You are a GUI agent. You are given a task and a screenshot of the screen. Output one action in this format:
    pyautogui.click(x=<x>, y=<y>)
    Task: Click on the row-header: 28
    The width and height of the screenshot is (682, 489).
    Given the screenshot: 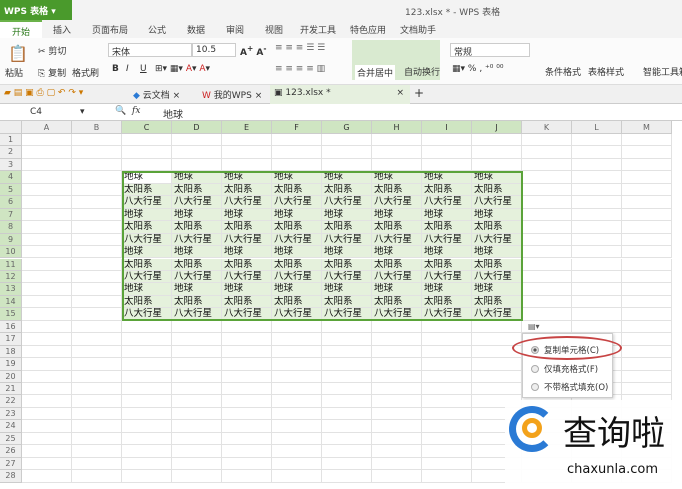 What is the action you would take?
    pyautogui.click(x=11, y=476)
    